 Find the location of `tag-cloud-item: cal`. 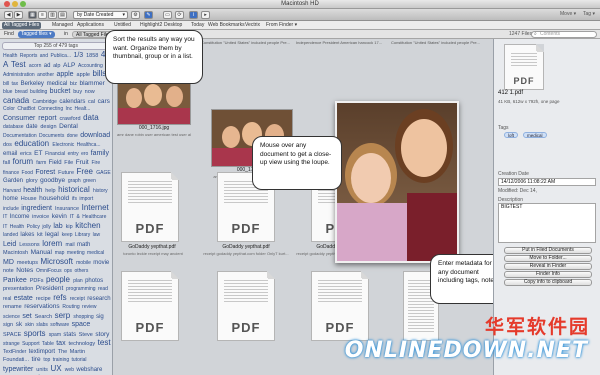

tag-cloud-item: cal is located at coordinates (93, 102).